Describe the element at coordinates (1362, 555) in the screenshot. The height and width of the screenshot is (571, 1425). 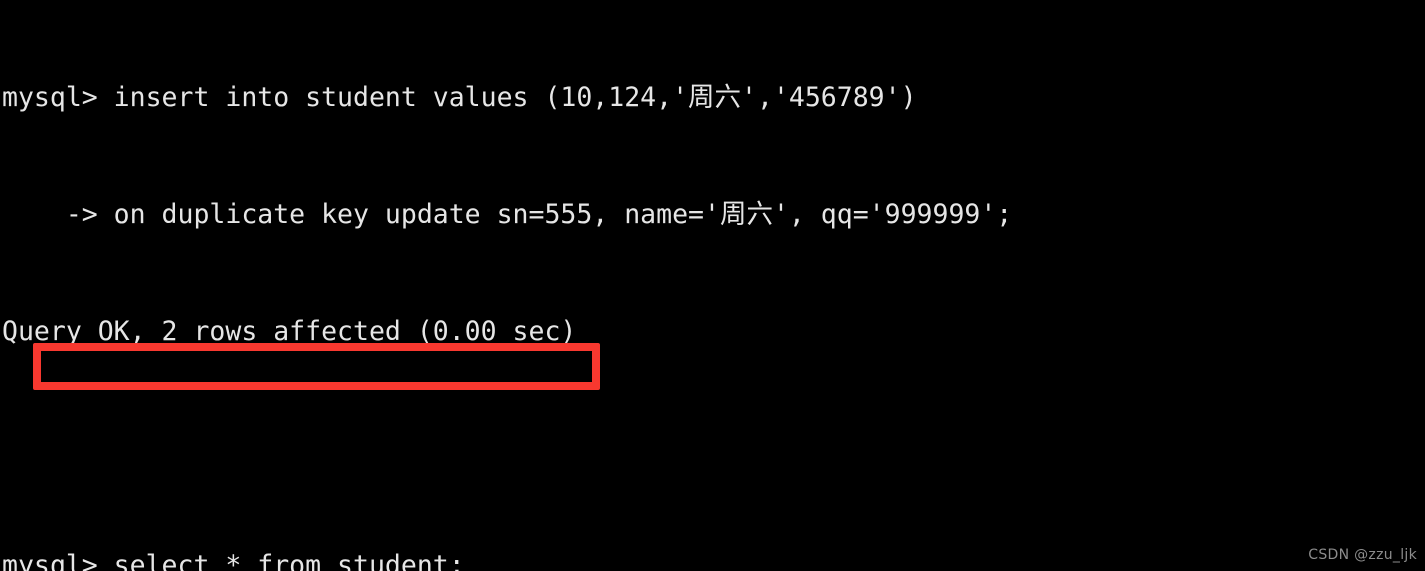
I see `watermark-label: CSDN @zzu_ljk` at that location.